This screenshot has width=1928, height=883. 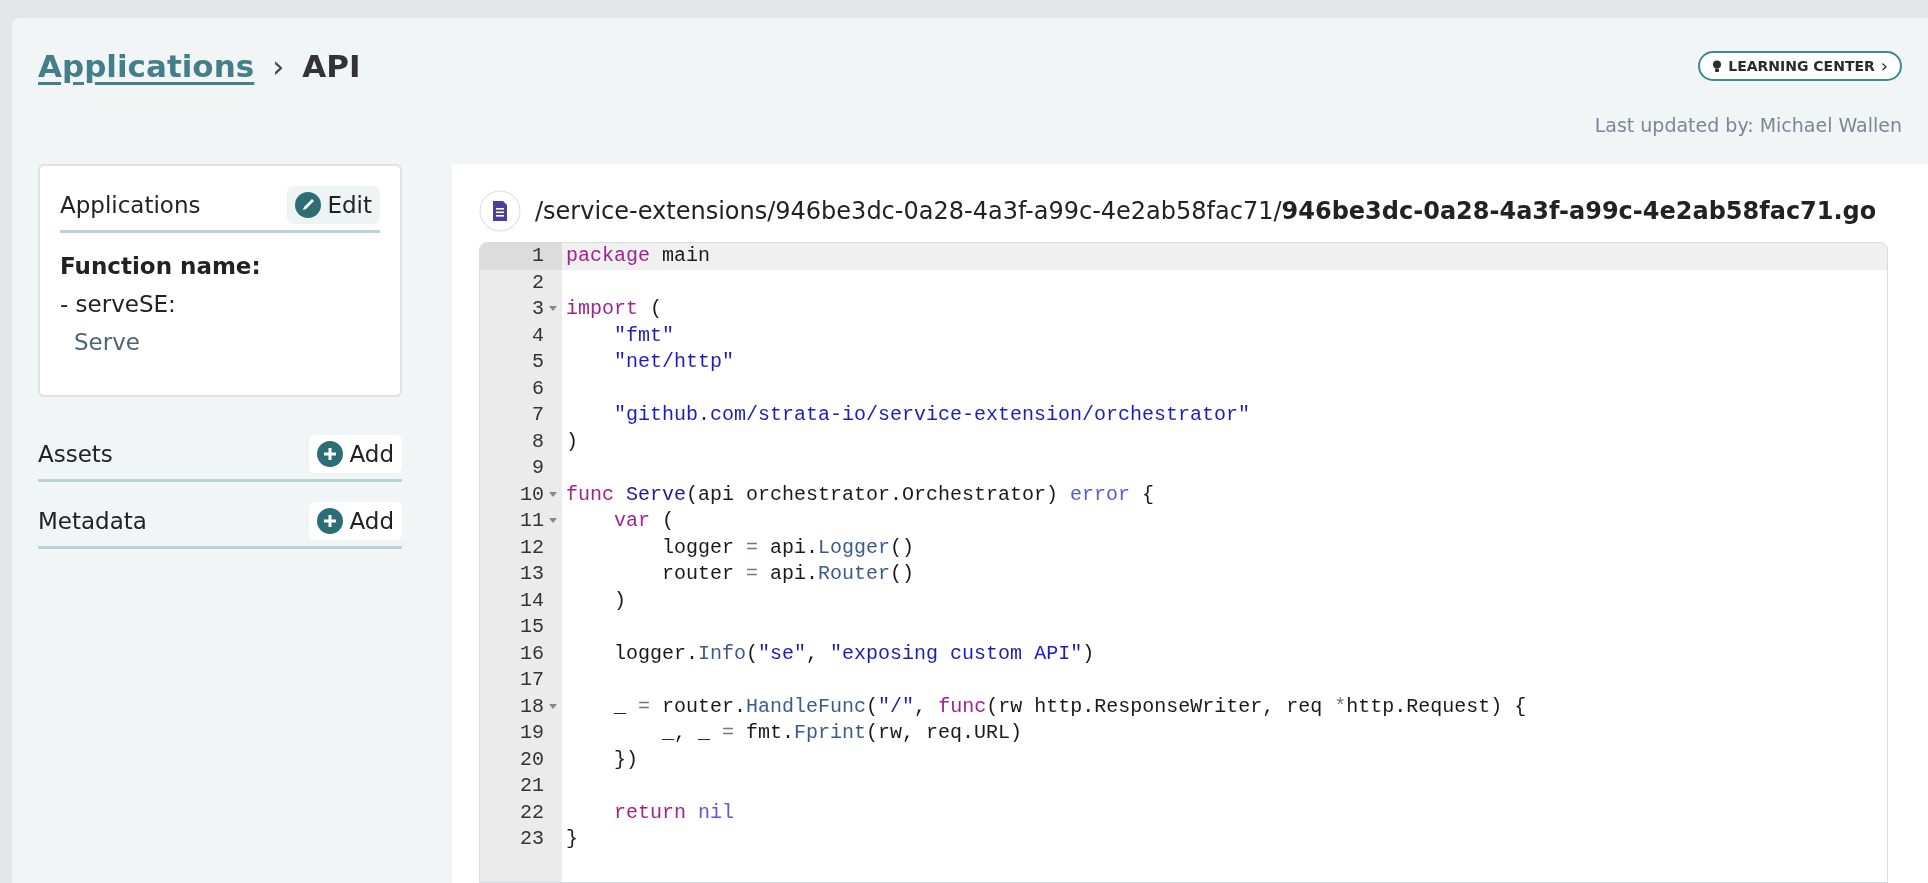 What do you see at coordinates (538, 362) in the screenshot?
I see `line-number: 5` at bounding box center [538, 362].